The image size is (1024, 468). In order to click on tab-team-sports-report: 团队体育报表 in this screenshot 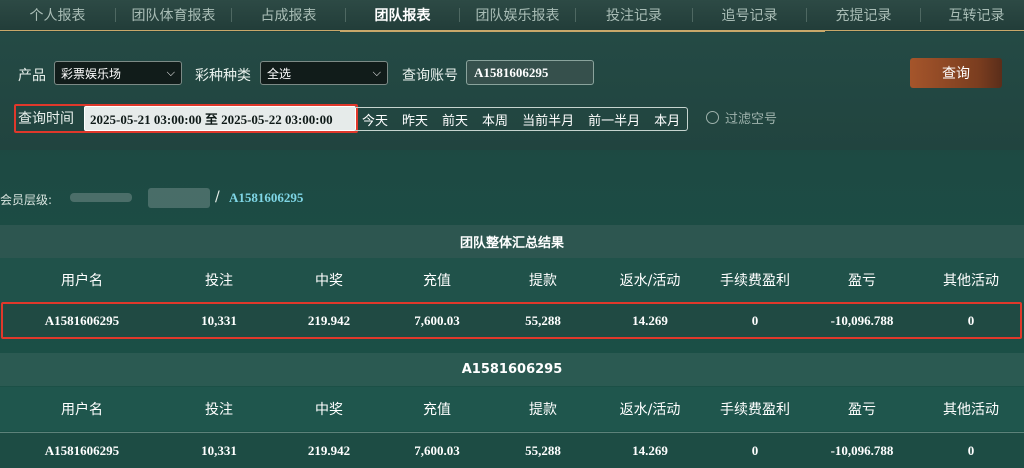, I will do `click(173, 15)`.